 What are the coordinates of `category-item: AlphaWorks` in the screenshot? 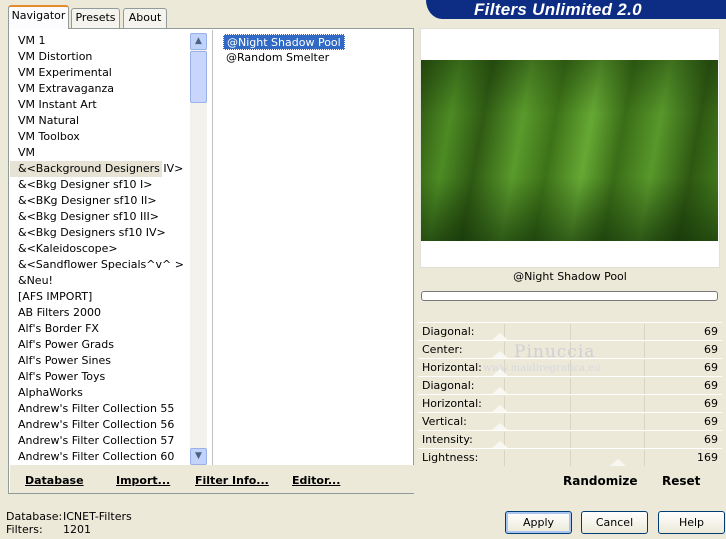 It's located at (100, 393).